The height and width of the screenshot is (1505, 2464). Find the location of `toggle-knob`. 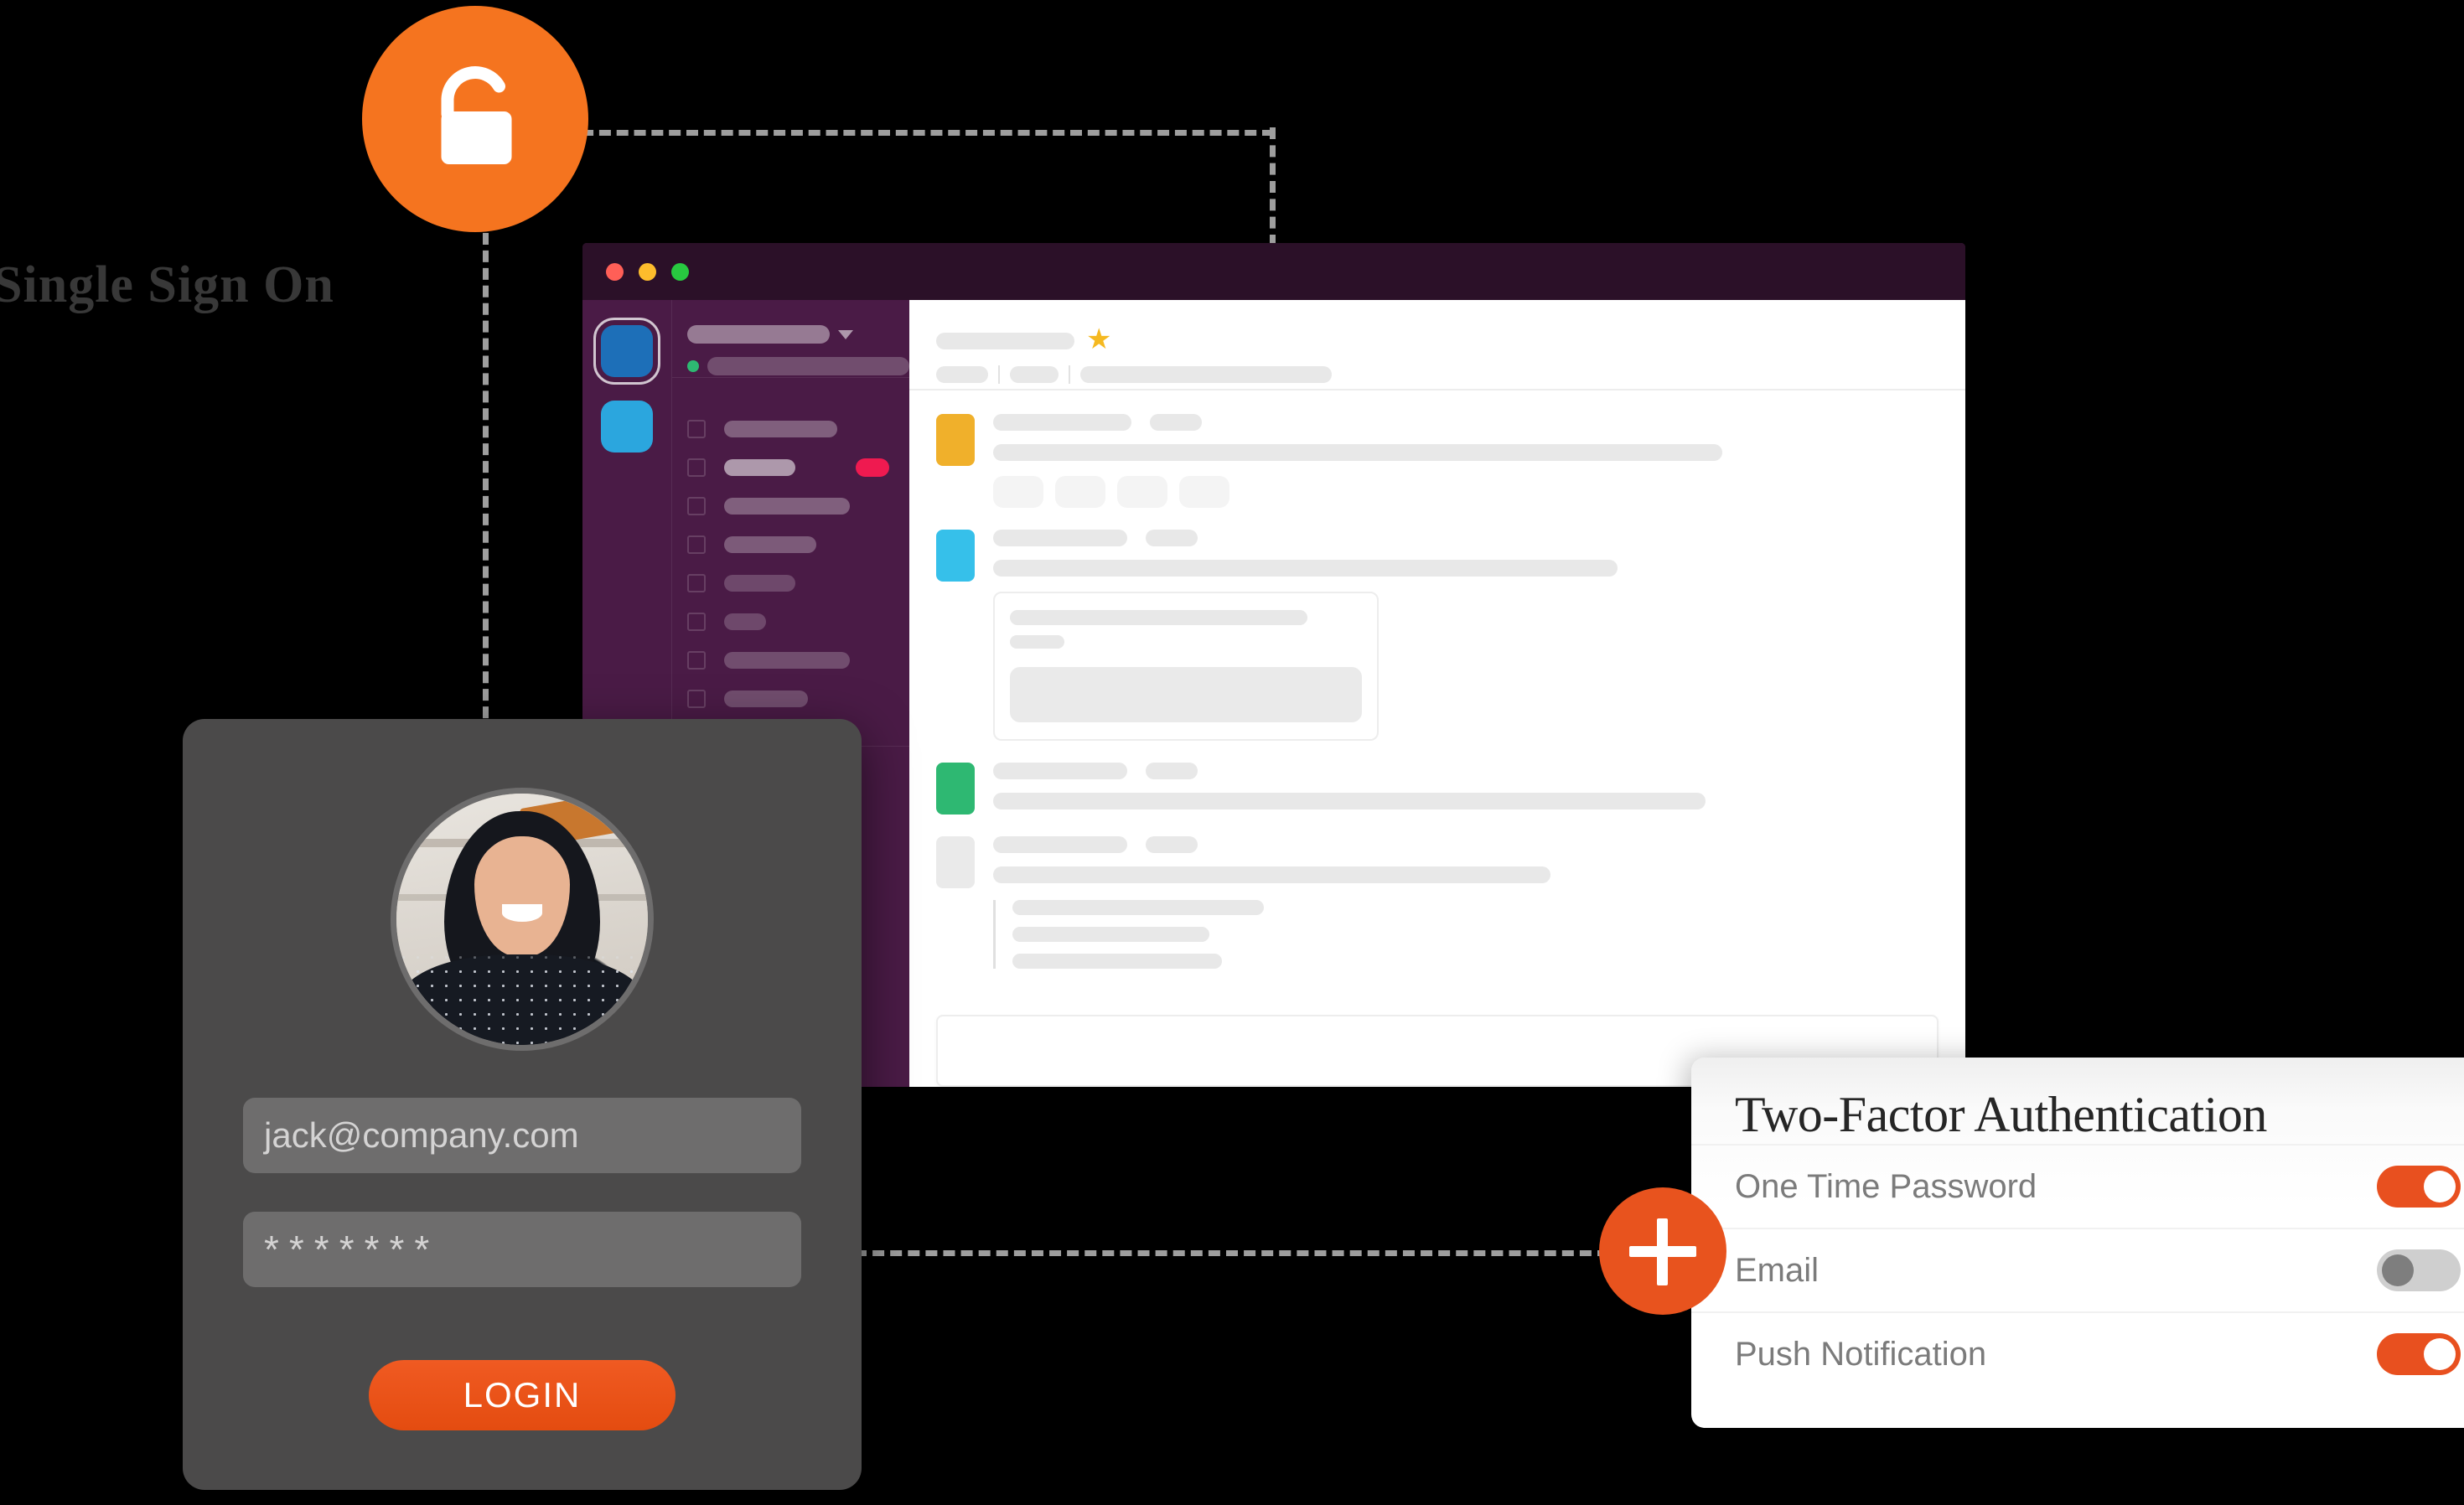

toggle-knob is located at coordinates (2440, 1186).